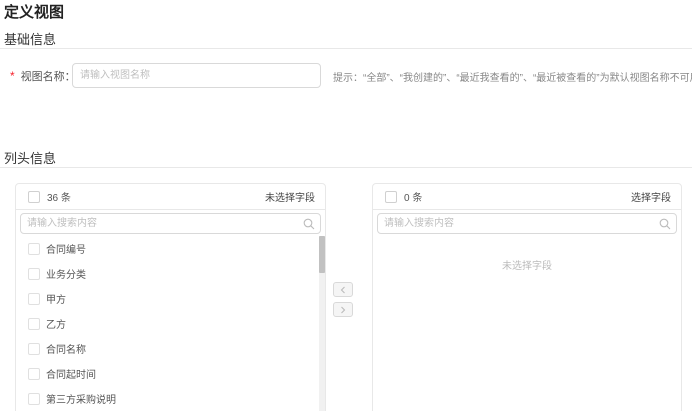  Describe the element at coordinates (71, 375) in the screenshot. I see `item-label: 合同起时间` at that location.